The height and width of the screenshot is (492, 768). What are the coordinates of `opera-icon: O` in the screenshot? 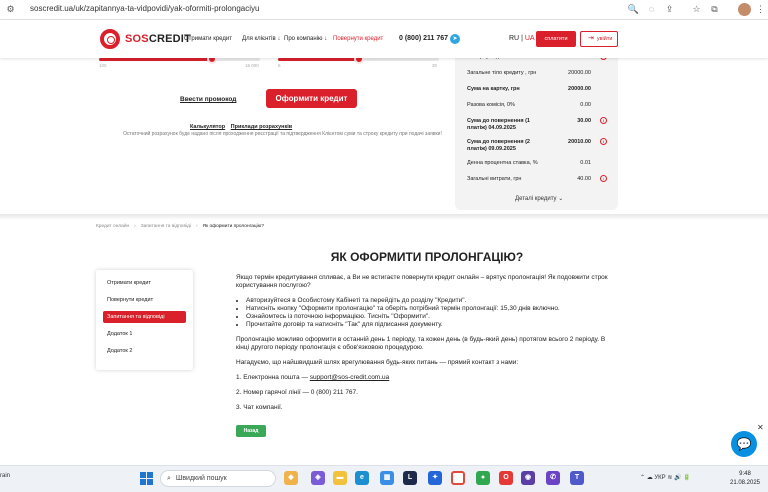 It's located at (506, 478).